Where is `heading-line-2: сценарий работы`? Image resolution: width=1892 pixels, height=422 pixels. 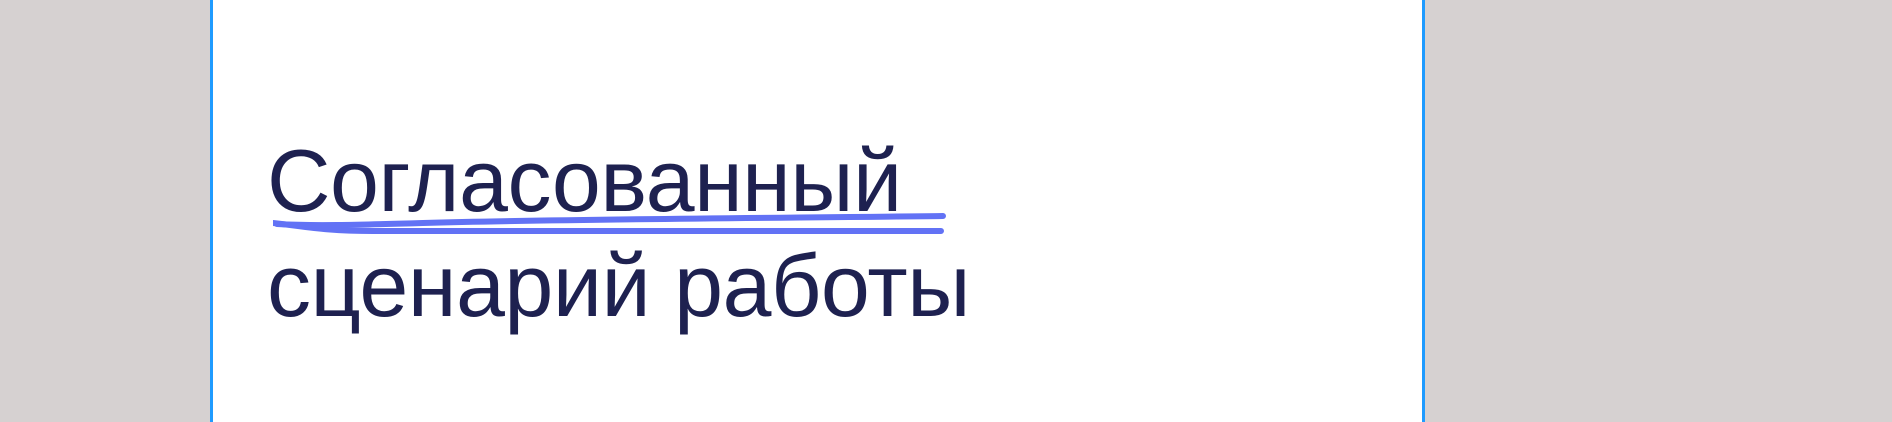
heading-line-2: сценарий работы is located at coordinates (618, 285).